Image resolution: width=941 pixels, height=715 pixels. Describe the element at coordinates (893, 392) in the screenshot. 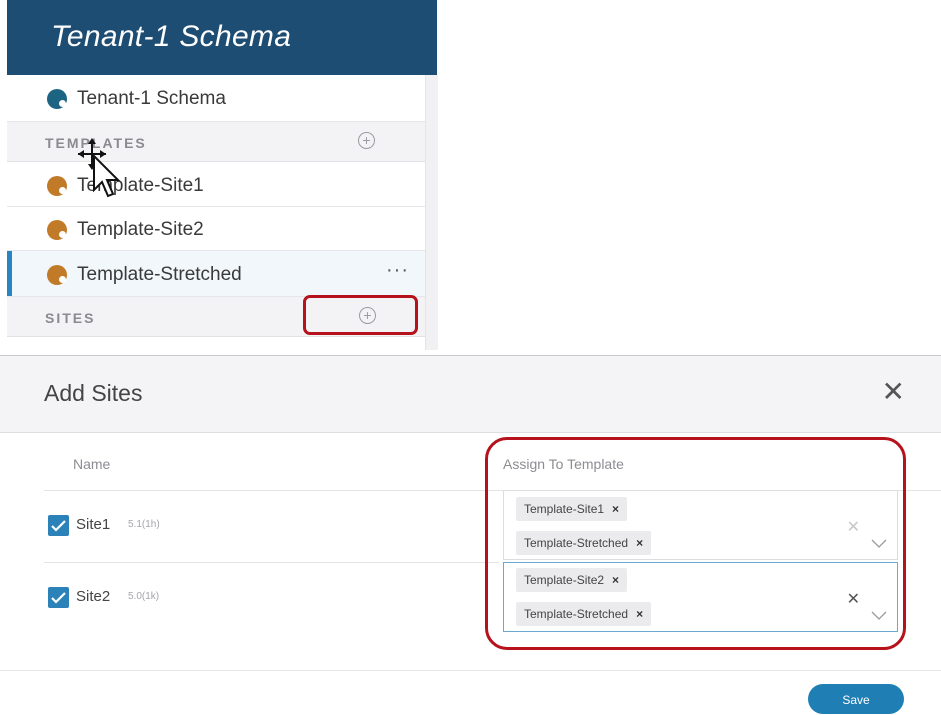

I see `close-icon: ✕` at that location.